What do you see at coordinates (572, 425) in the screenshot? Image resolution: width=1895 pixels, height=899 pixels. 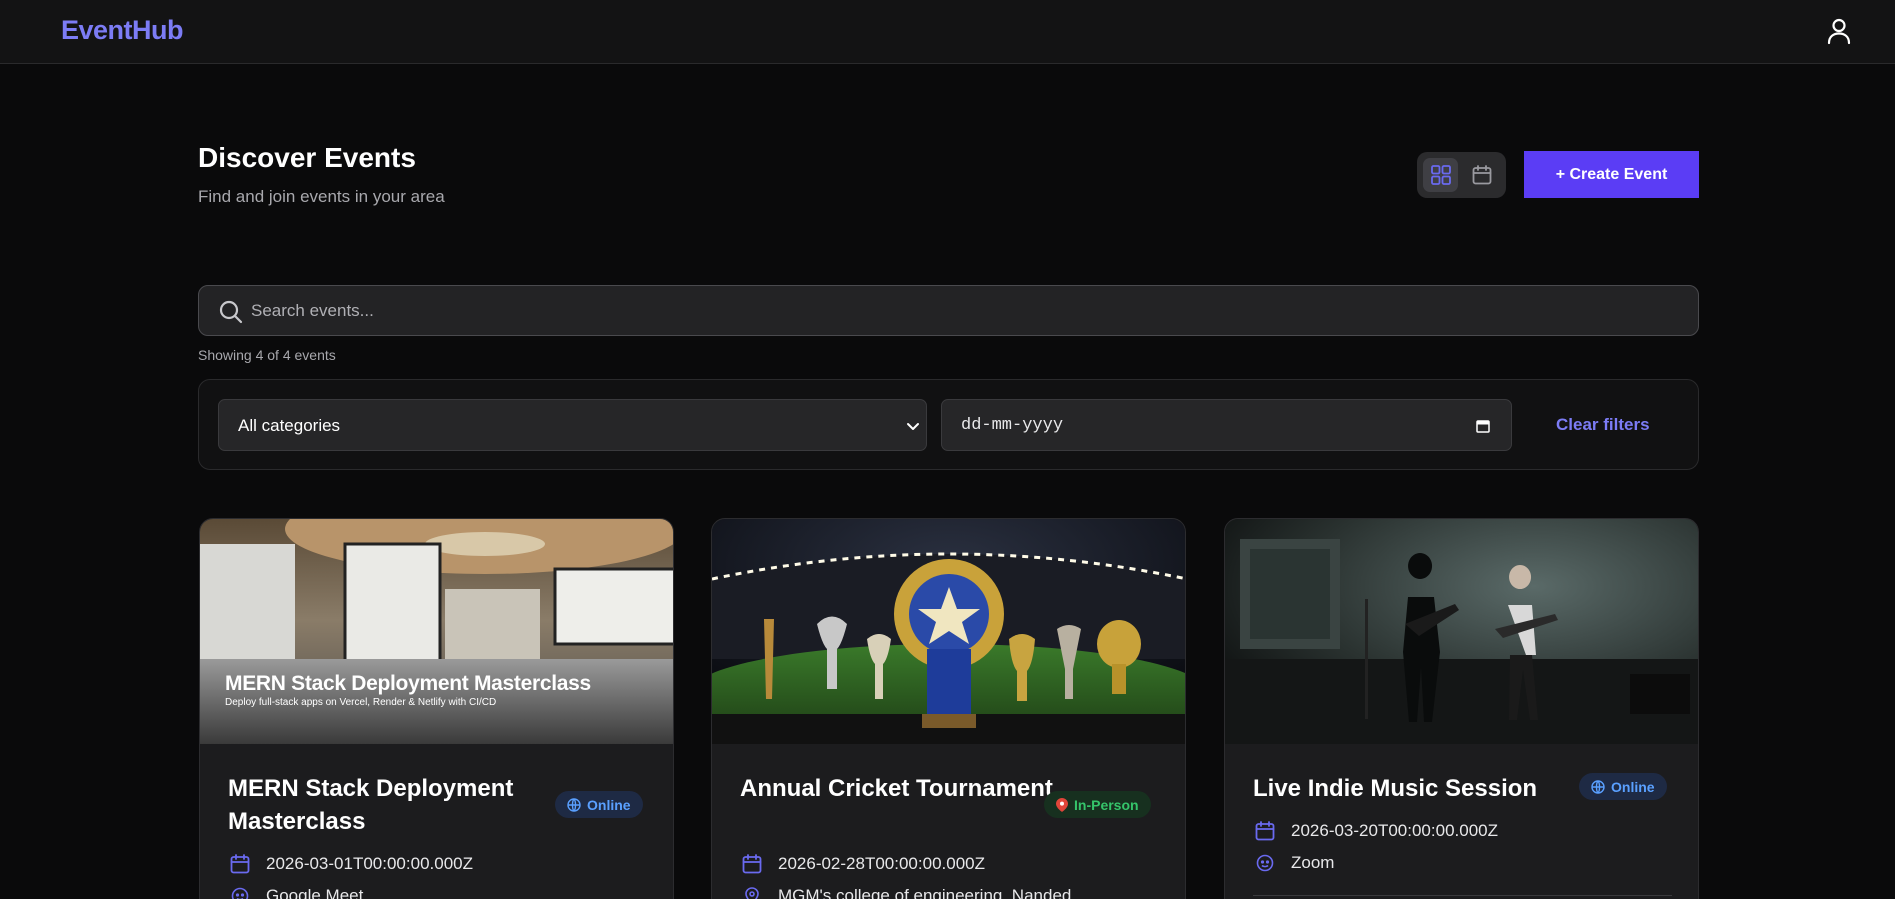 I see `category-select: All categories` at bounding box center [572, 425].